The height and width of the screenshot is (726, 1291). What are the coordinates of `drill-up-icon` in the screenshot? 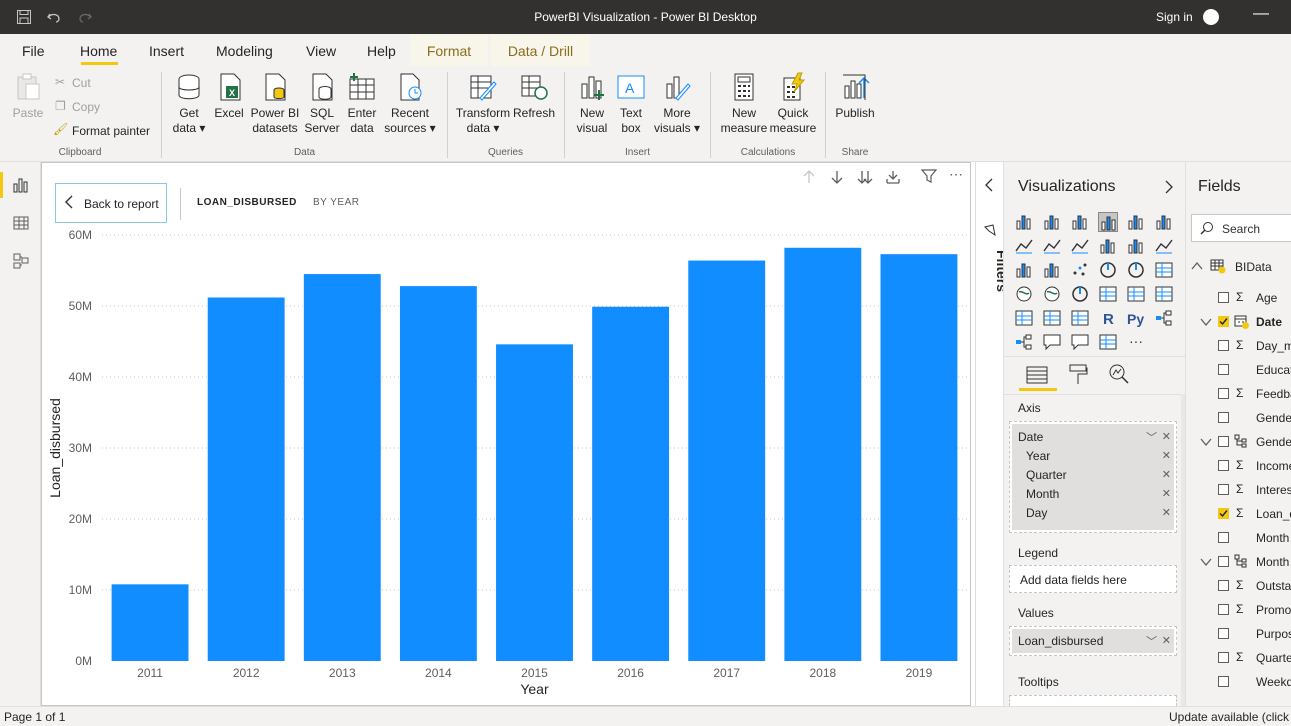 It's located at (809, 178).